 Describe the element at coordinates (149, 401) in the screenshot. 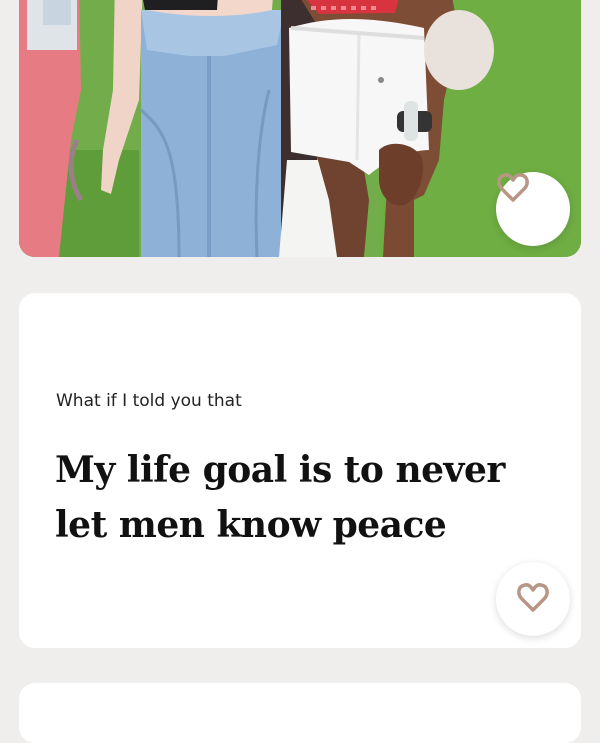

I see `prompt-question: What if I told you that` at that location.